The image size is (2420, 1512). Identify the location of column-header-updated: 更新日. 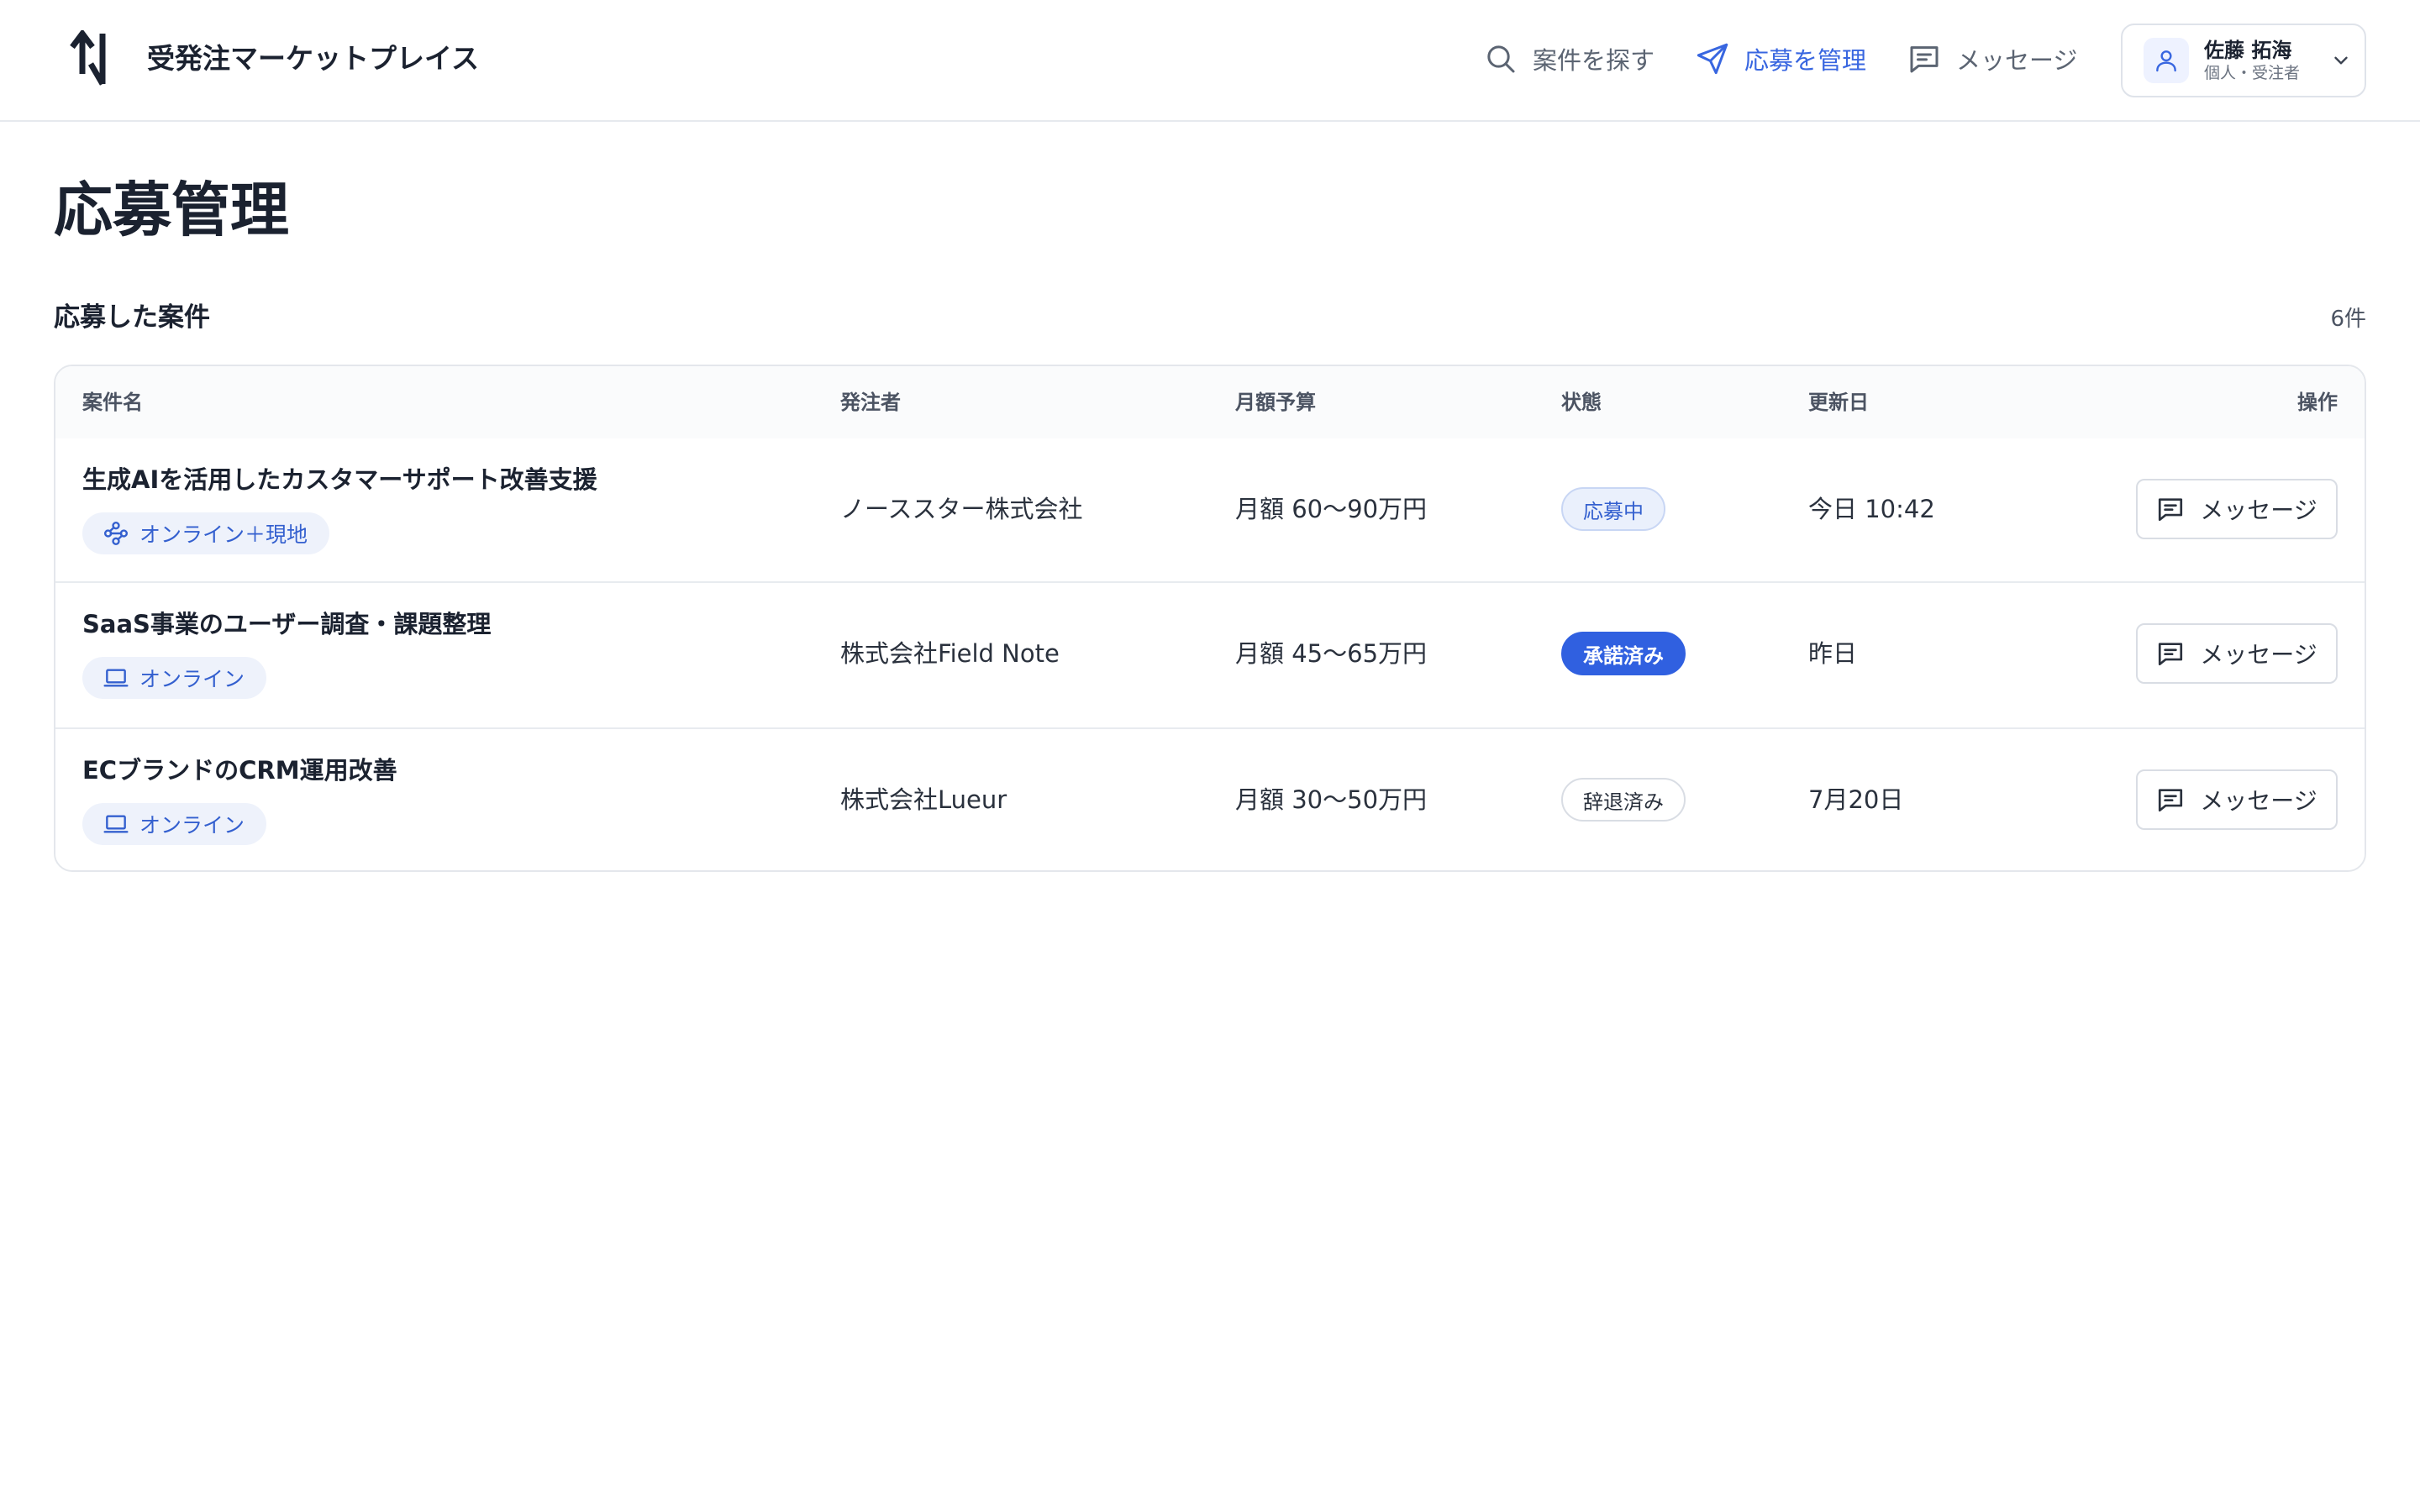
(1839, 402).